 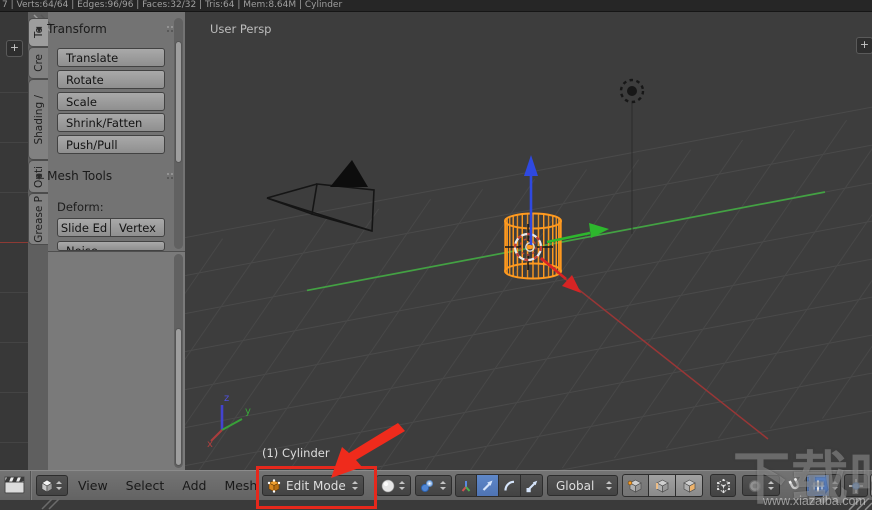 What do you see at coordinates (38, 219) in the screenshot?
I see `shelf-tab-grease-pencil: Grease P` at bounding box center [38, 219].